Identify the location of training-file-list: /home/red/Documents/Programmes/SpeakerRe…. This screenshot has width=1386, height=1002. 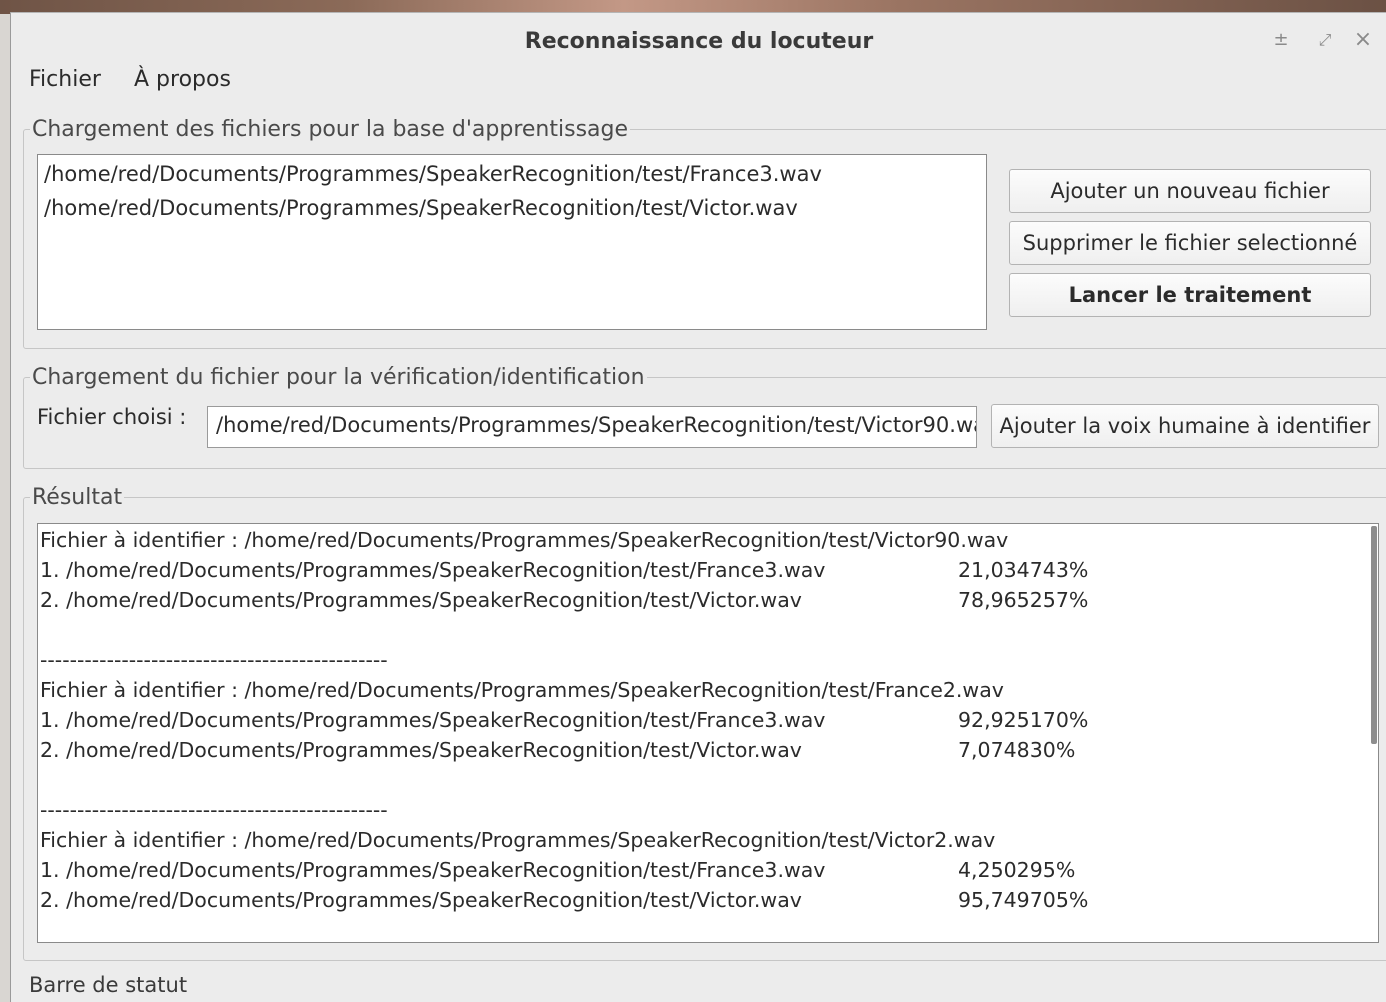
(512, 242).